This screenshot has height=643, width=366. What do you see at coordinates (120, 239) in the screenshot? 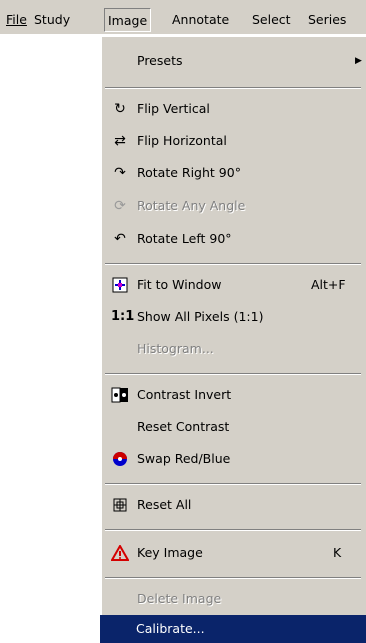
I see `rotate-left-icon: ↶` at bounding box center [120, 239].